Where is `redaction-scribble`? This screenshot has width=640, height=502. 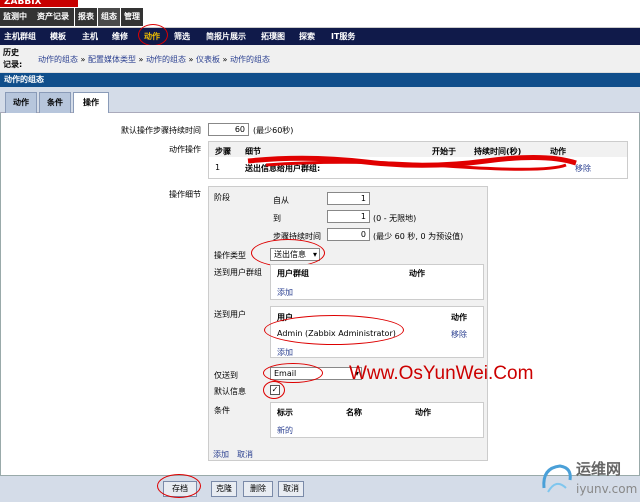
redaction-scribble is located at coordinates (412, 162).